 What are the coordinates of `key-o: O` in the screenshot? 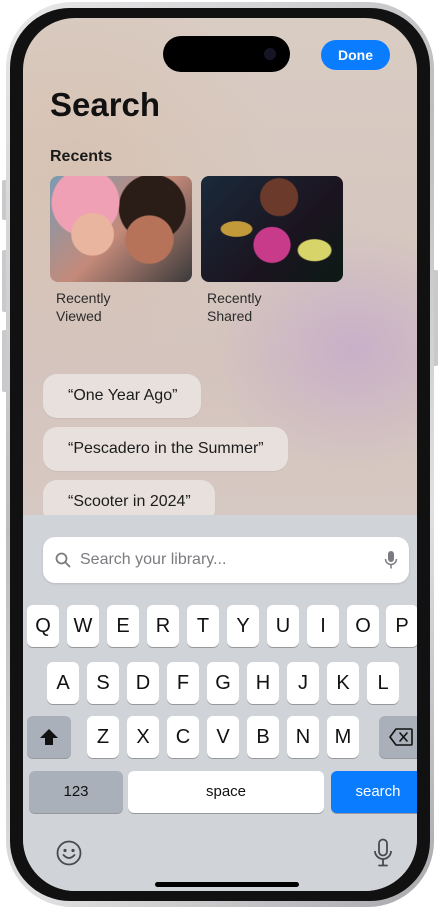 It's located at (363, 626).